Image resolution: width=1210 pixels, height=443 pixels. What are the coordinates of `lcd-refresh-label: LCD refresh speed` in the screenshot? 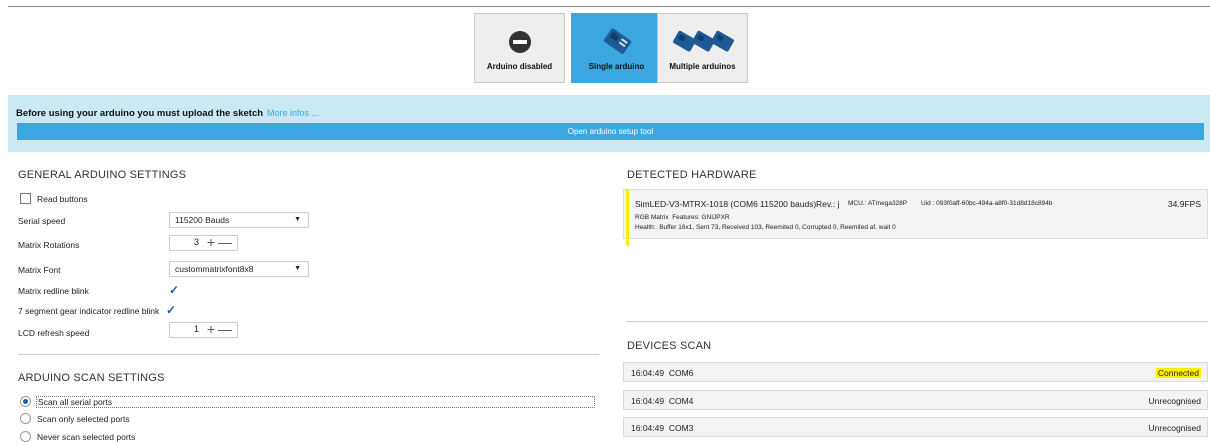 It's located at (54, 333).